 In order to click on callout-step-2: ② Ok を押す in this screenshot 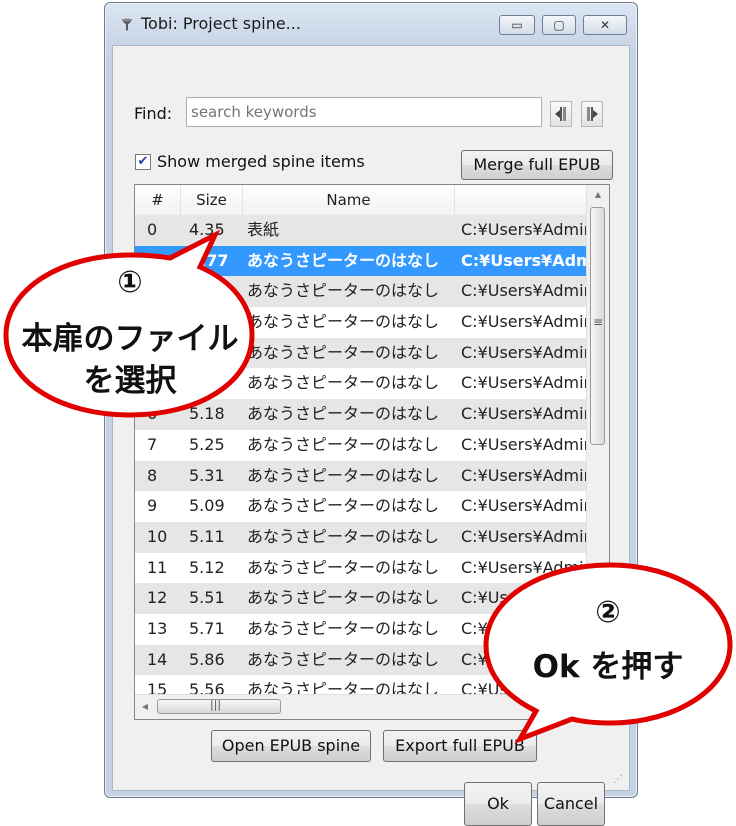, I will do `click(608, 650)`.